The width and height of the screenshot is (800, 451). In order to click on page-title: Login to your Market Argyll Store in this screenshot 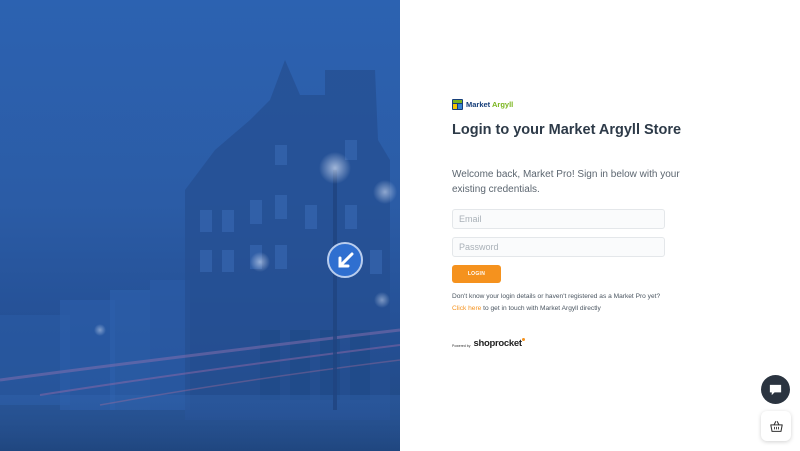, I will do `click(567, 130)`.